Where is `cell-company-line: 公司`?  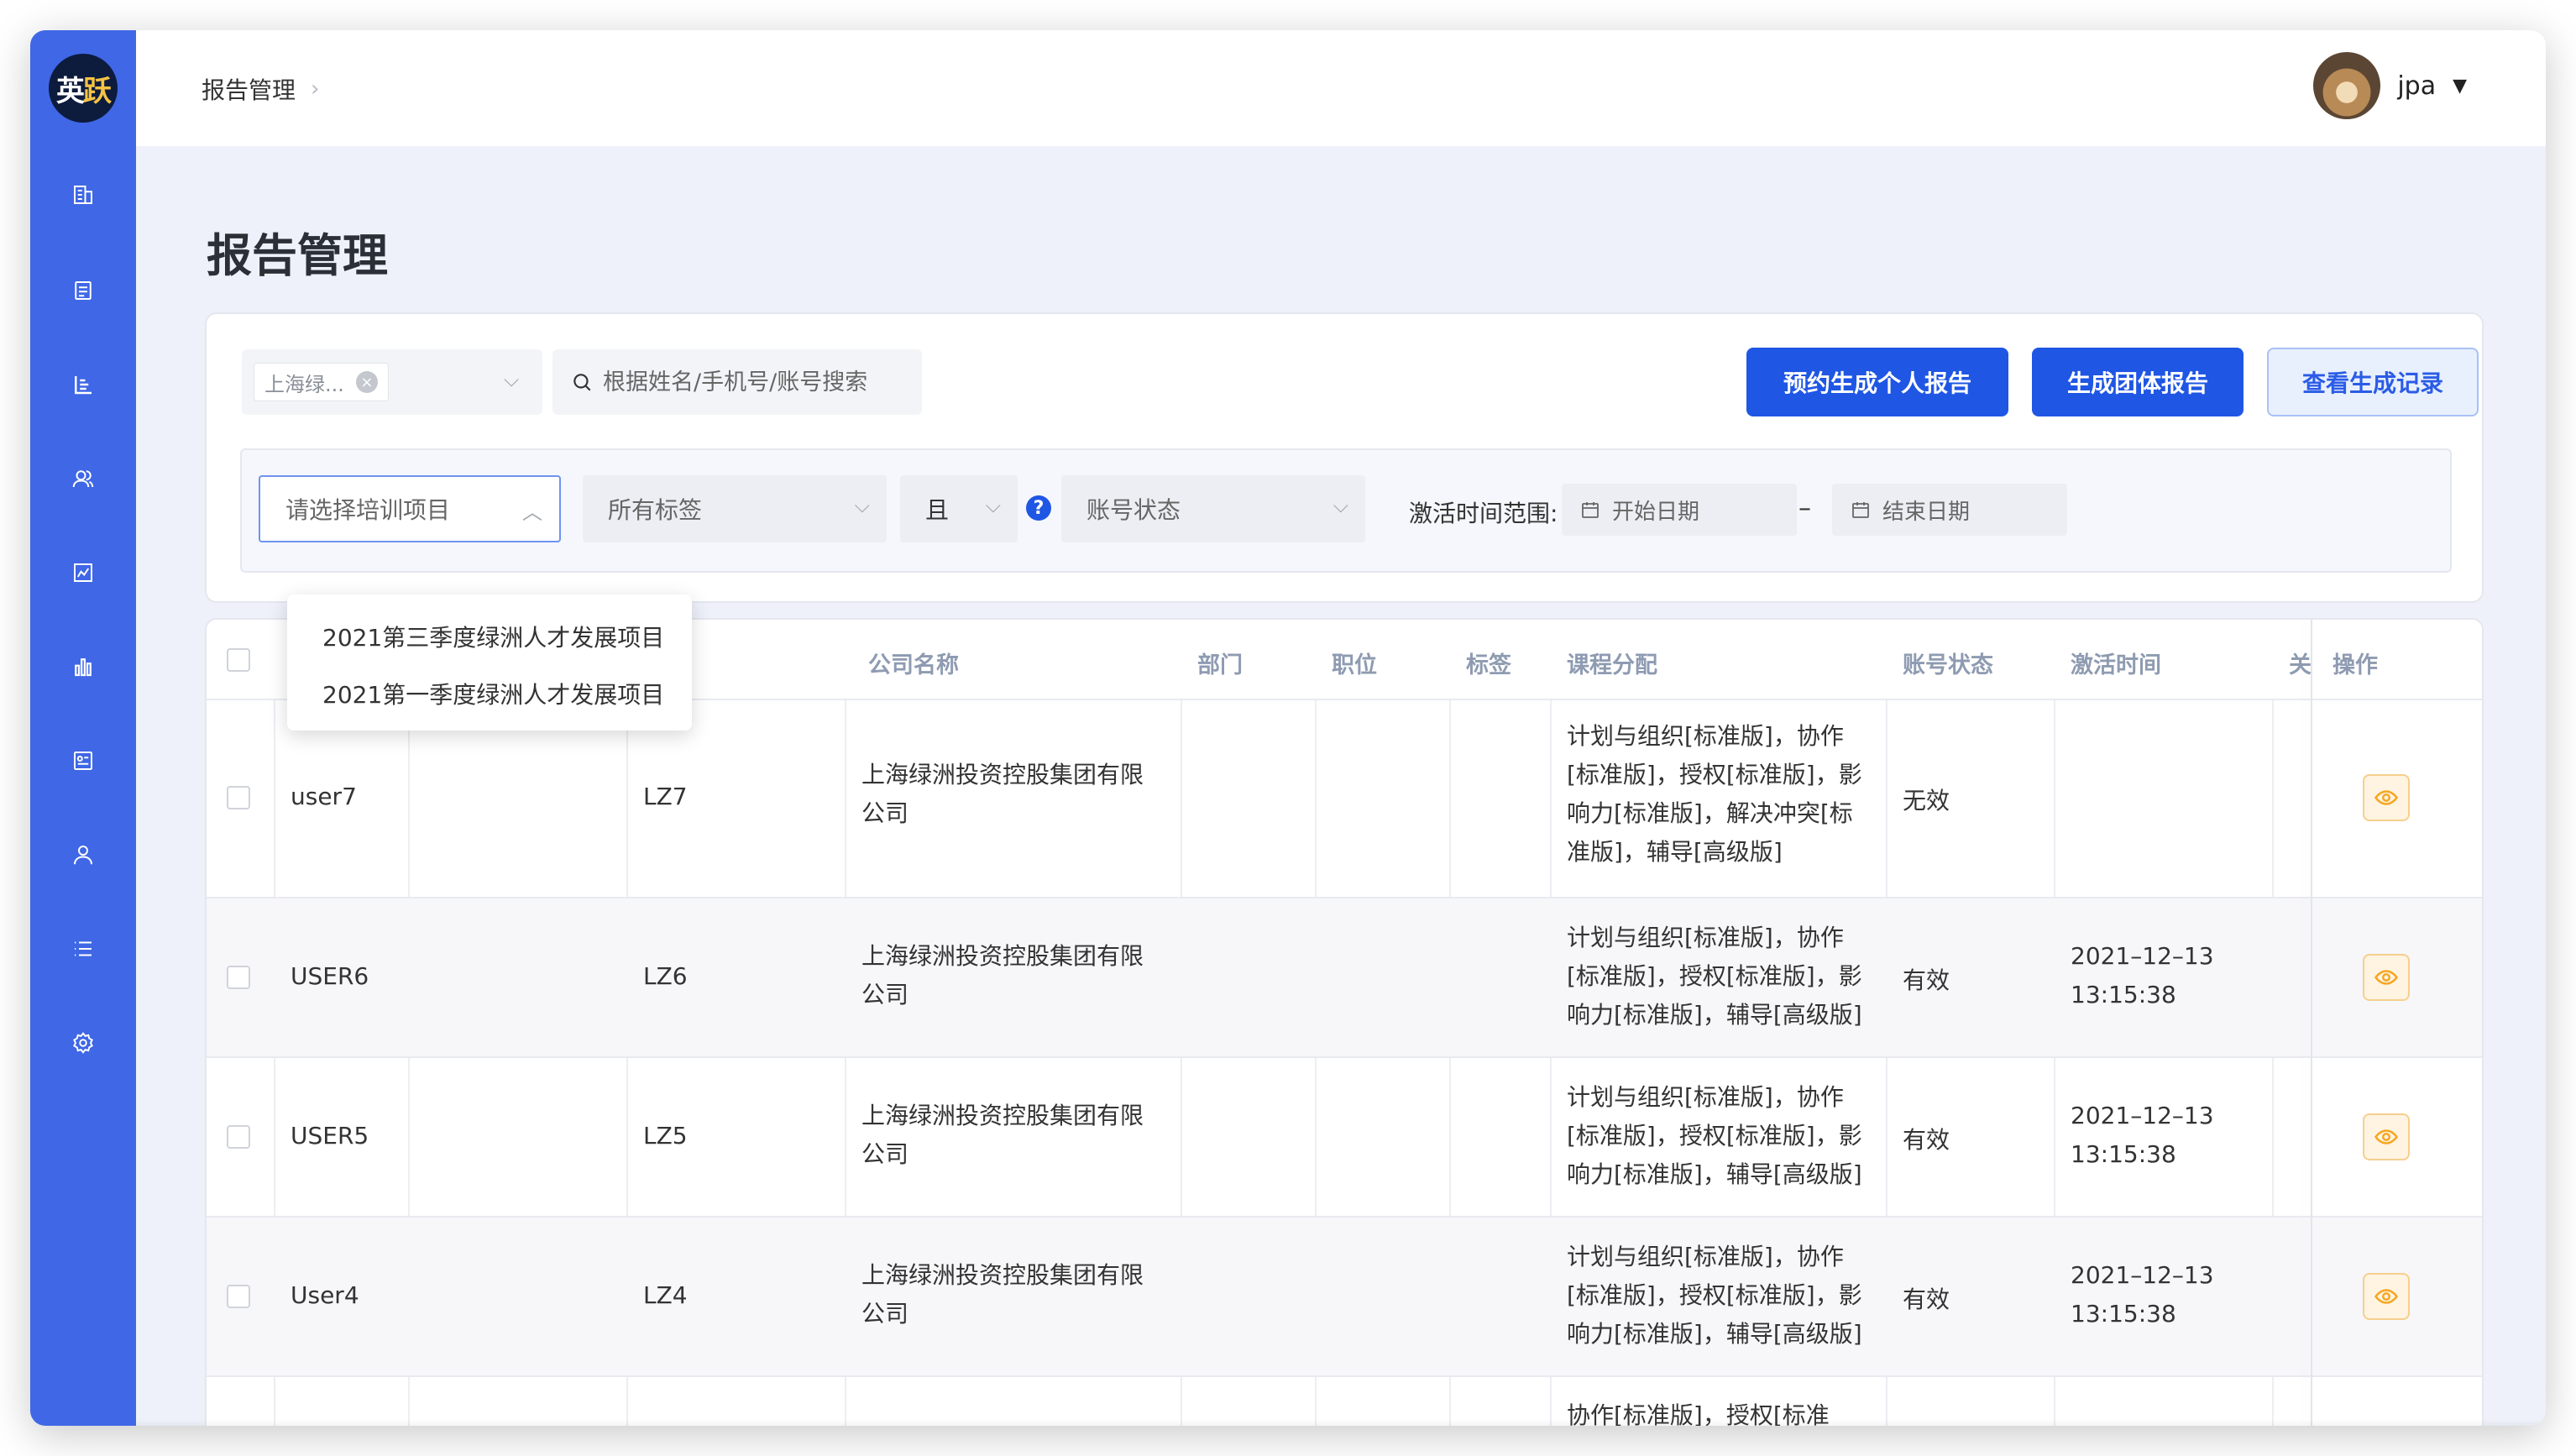
cell-company-line: 公司 is located at coordinates (885, 1314).